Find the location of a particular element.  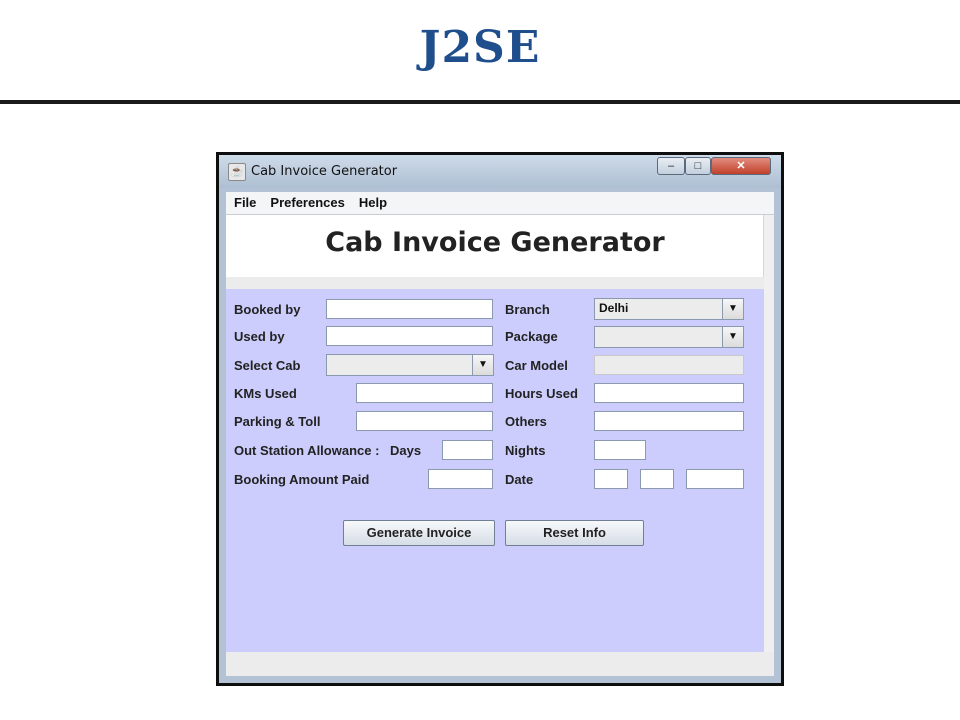

days-label: Days is located at coordinates (406, 450).